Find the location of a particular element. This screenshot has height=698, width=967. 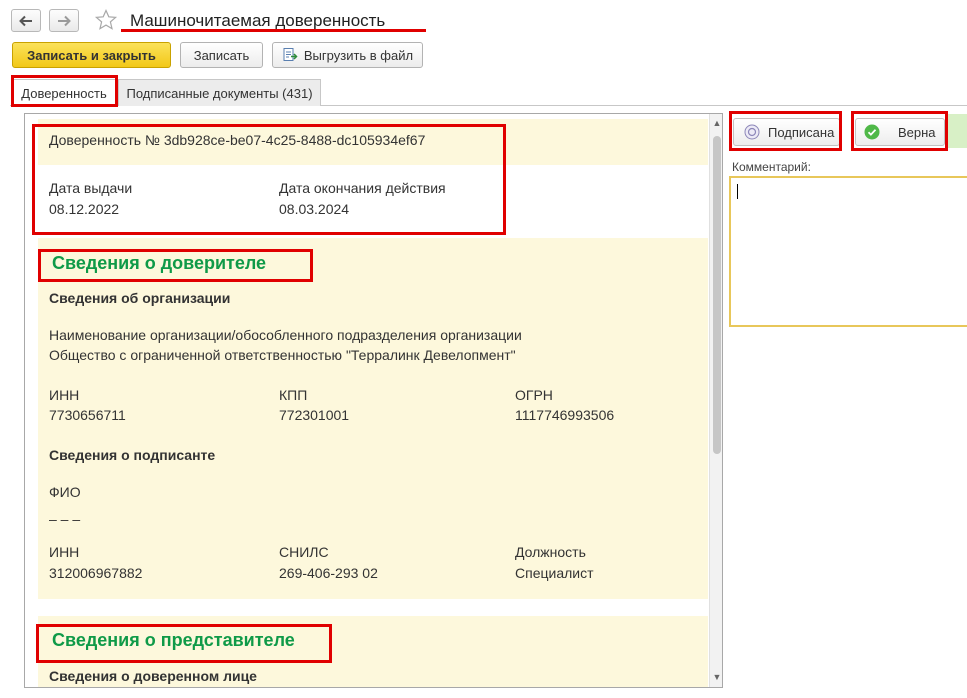

fio-label: ФИО is located at coordinates (65, 492).